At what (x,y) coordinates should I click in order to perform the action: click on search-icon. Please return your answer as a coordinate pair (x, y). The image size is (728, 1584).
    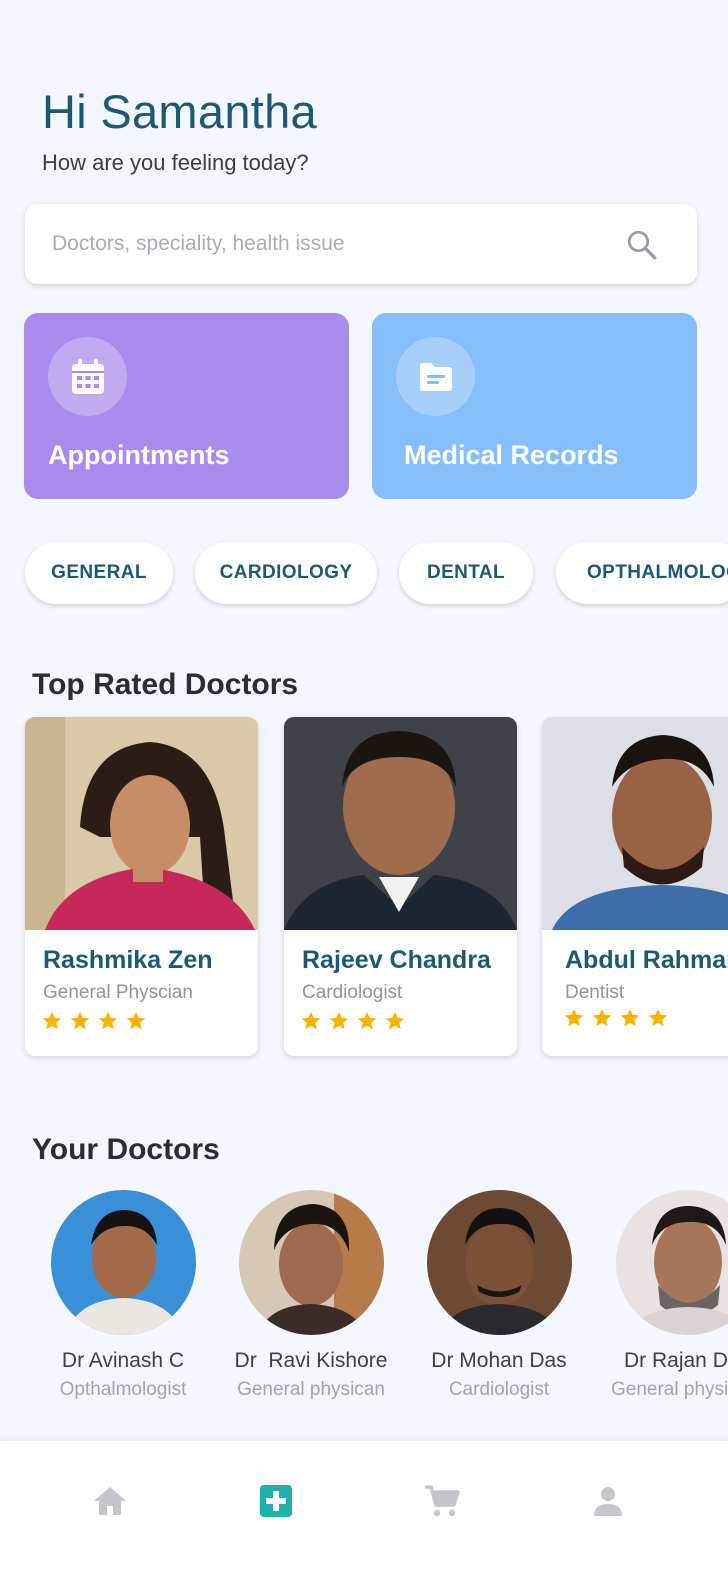
    Looking at the image, I should click on (642, 245).